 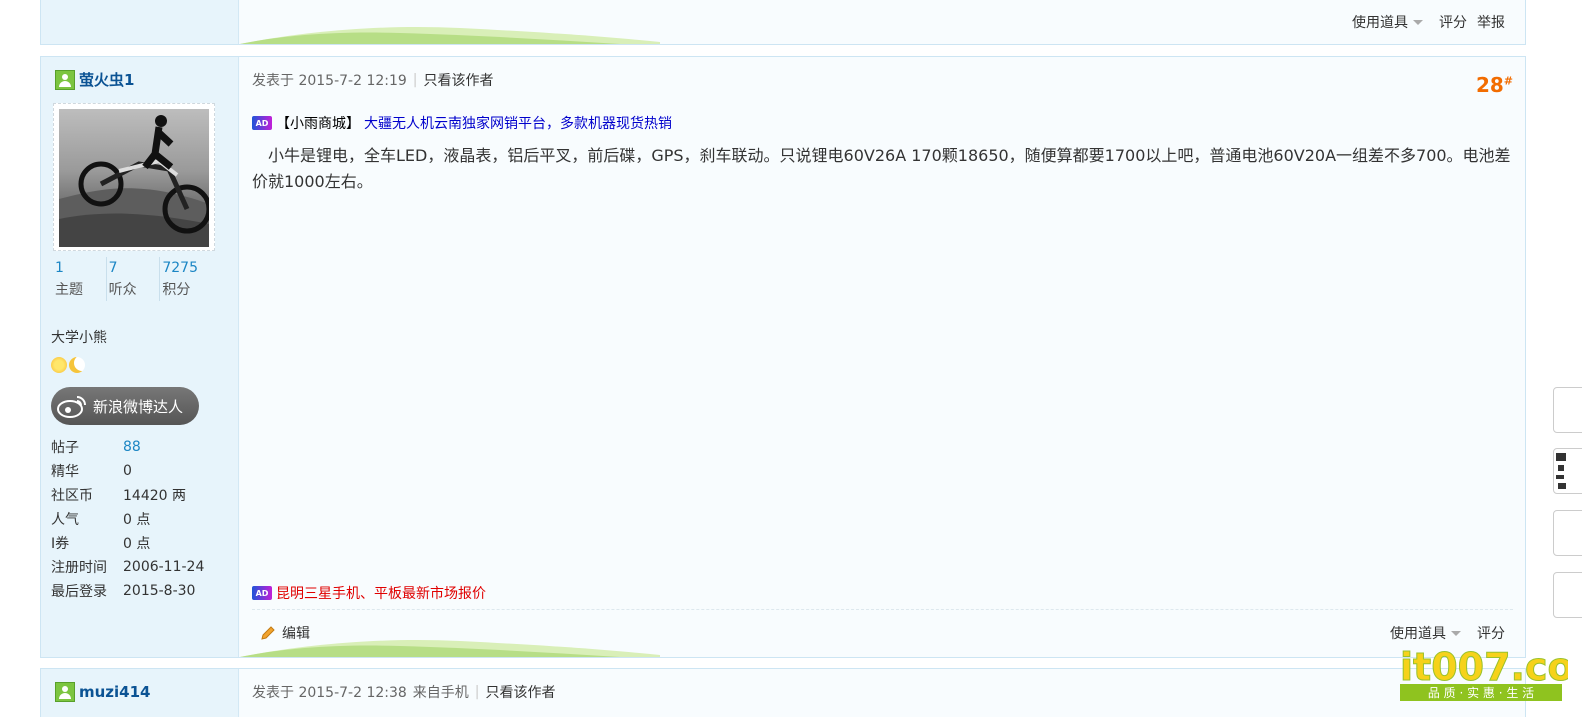 I want to click on site-watermark-logo: it007.com 品 质 · 实 惠 · 生 活, so click(x=1490, y=672).